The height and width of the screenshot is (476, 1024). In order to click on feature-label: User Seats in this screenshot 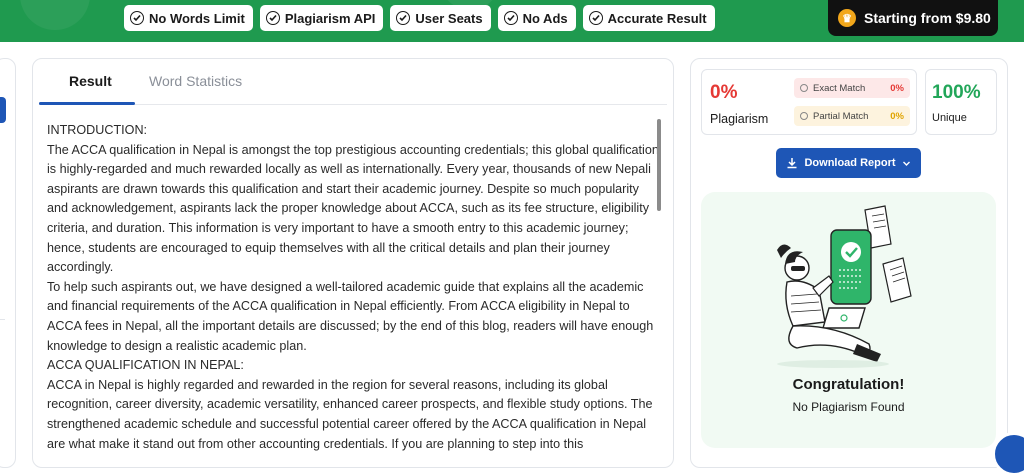, I will do `click(449, 18)`.